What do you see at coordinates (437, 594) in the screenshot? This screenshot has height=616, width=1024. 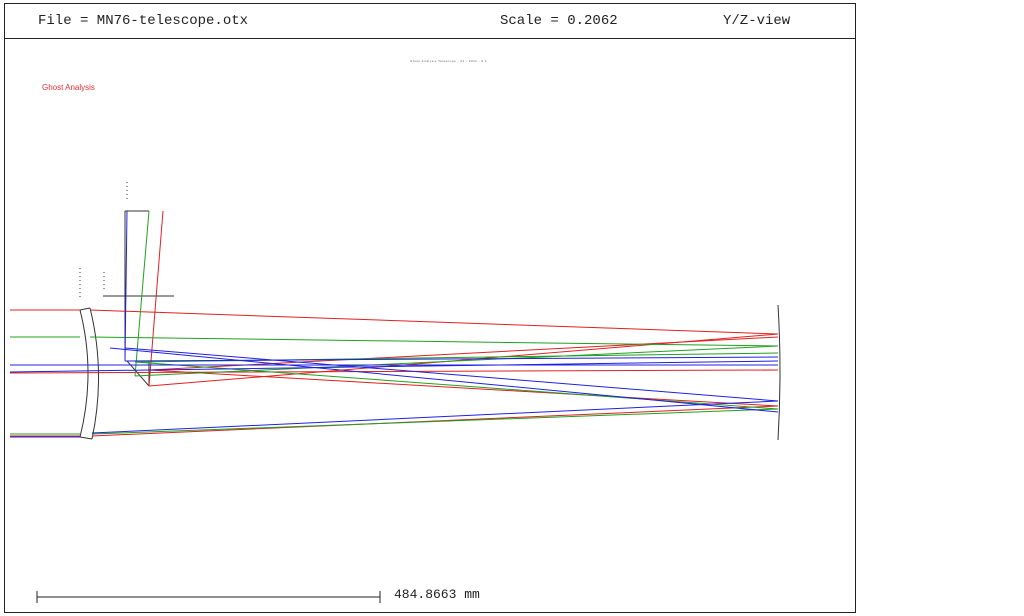 I see `scale-bar-label: 484.8663 mm` at bounding box center [437, 594].